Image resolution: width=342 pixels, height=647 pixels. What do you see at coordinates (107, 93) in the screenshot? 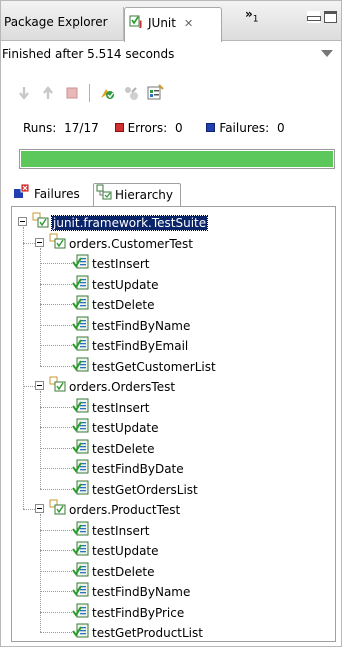
I see `rerun-icon` at bounding box center [107, 93].